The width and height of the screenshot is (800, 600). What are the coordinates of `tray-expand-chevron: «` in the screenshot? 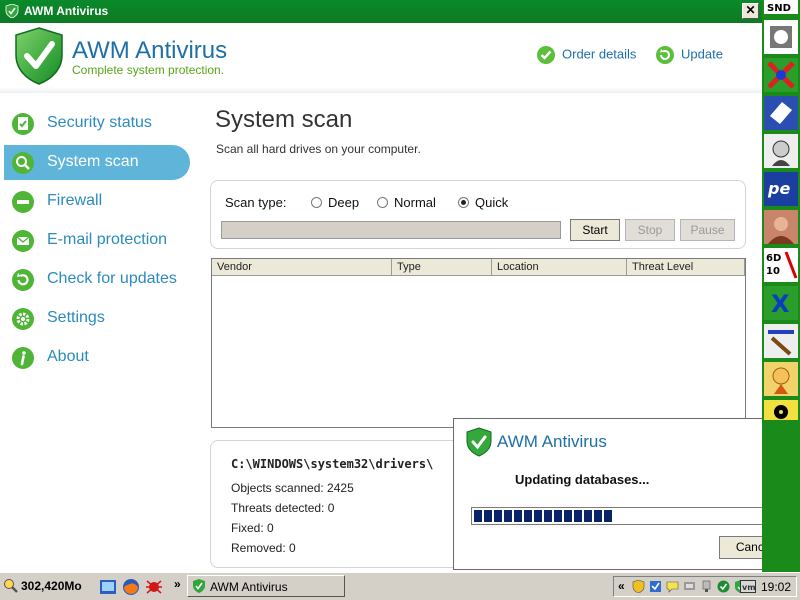 It's located at (621, 586).